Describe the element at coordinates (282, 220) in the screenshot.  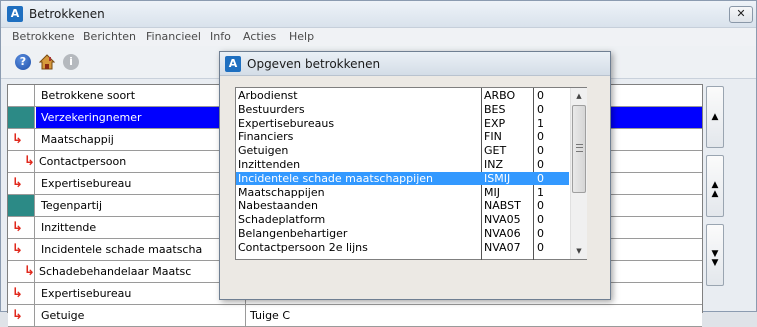
I see `item-name: Schadeplatform` at that location.